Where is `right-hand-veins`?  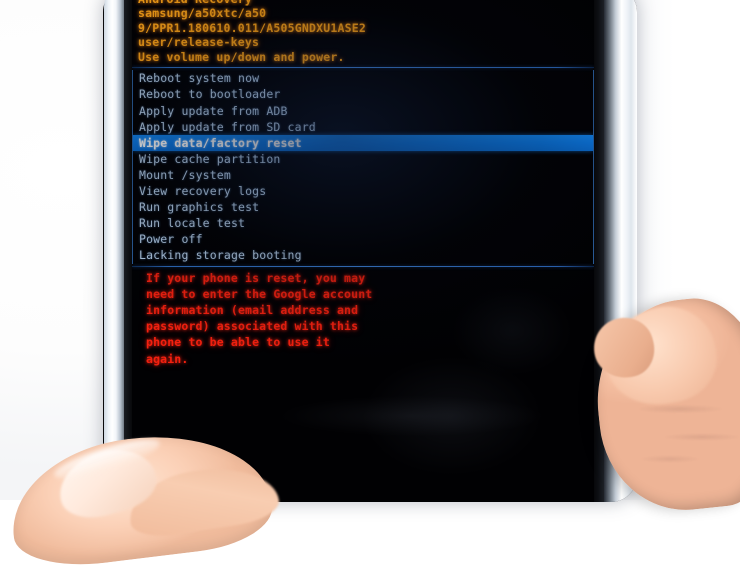
right-hand-veins is located at coordinates (690, 435).